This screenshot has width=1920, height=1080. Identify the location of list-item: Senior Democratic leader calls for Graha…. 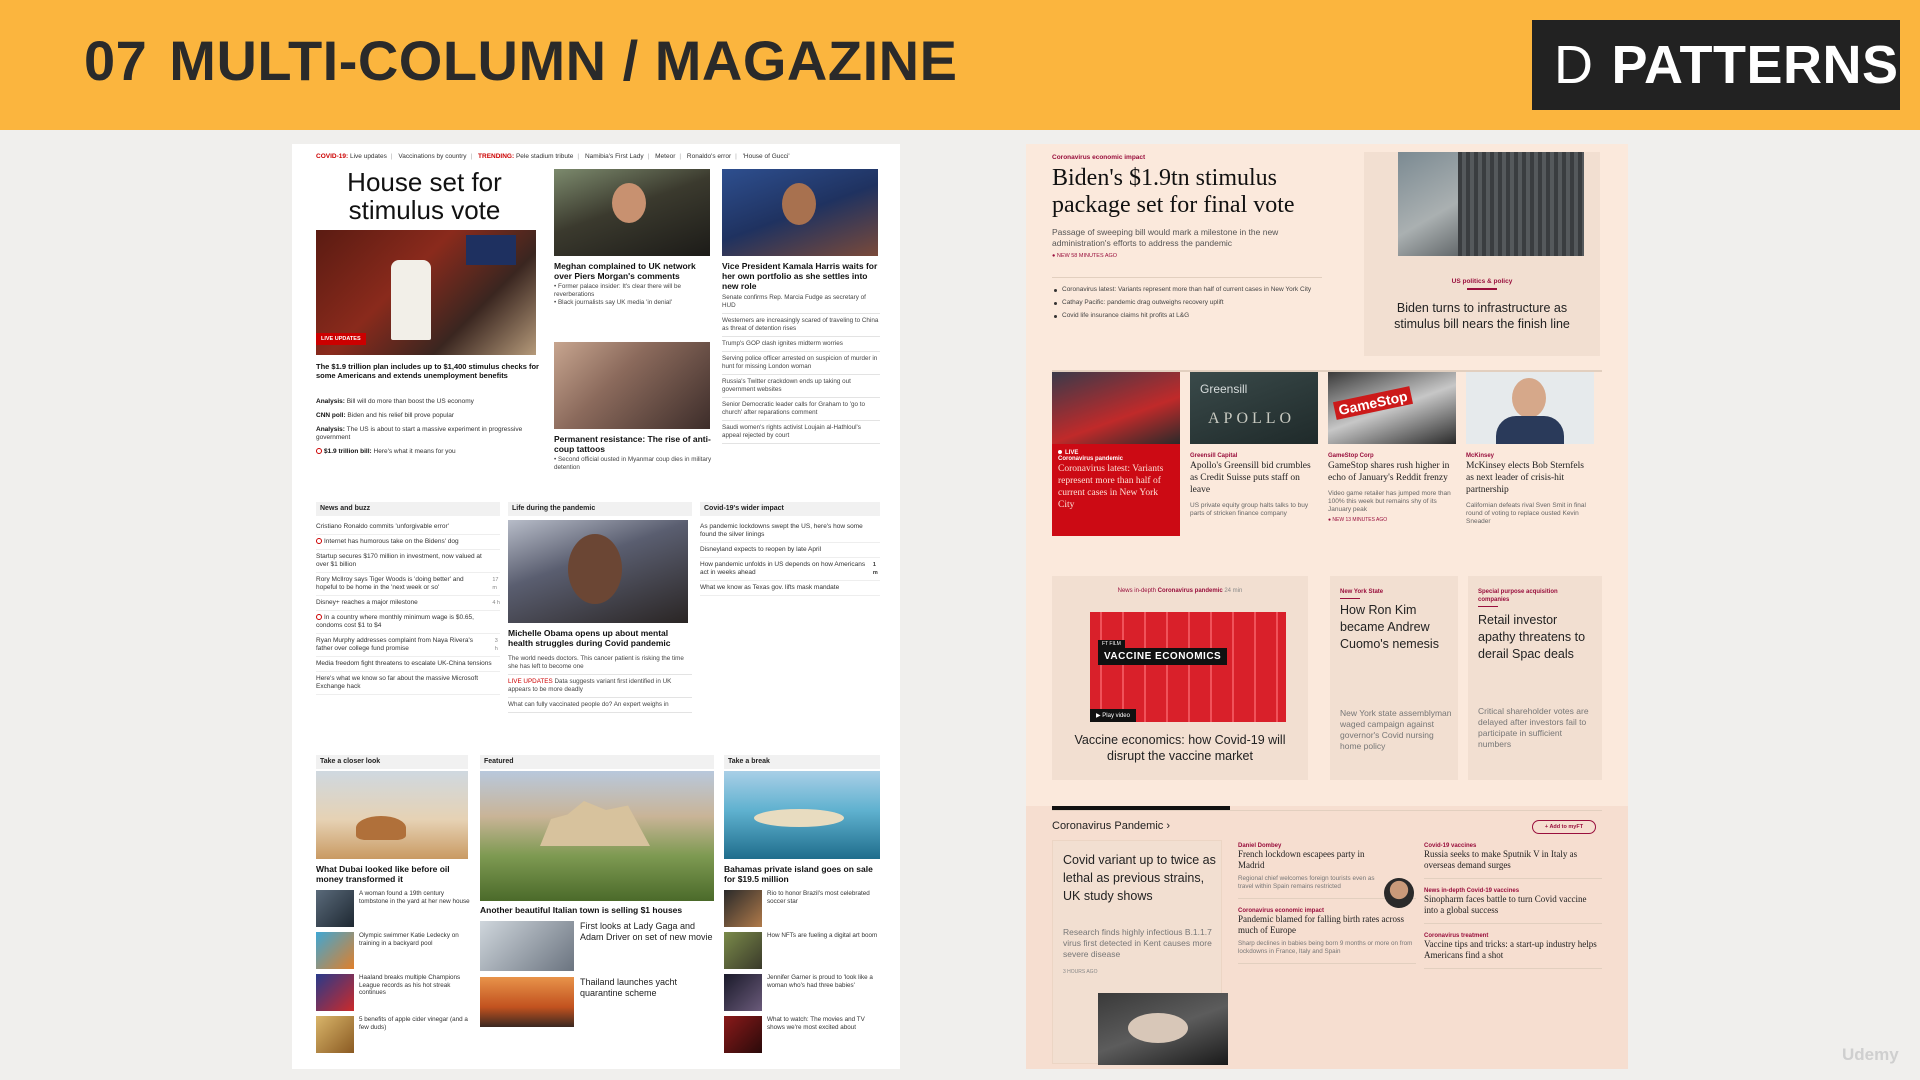
(801, 409).